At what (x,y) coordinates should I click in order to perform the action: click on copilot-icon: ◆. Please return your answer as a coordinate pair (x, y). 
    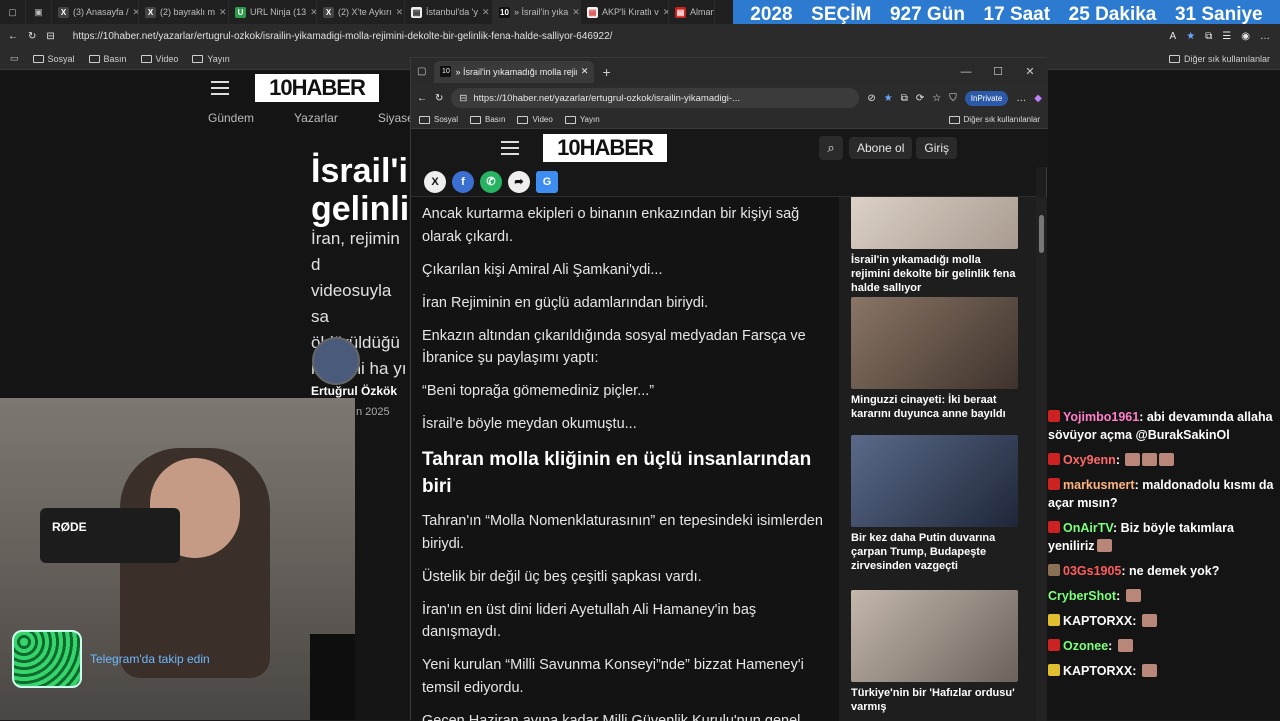
    Looking at the image, I should click on (1038, 98).